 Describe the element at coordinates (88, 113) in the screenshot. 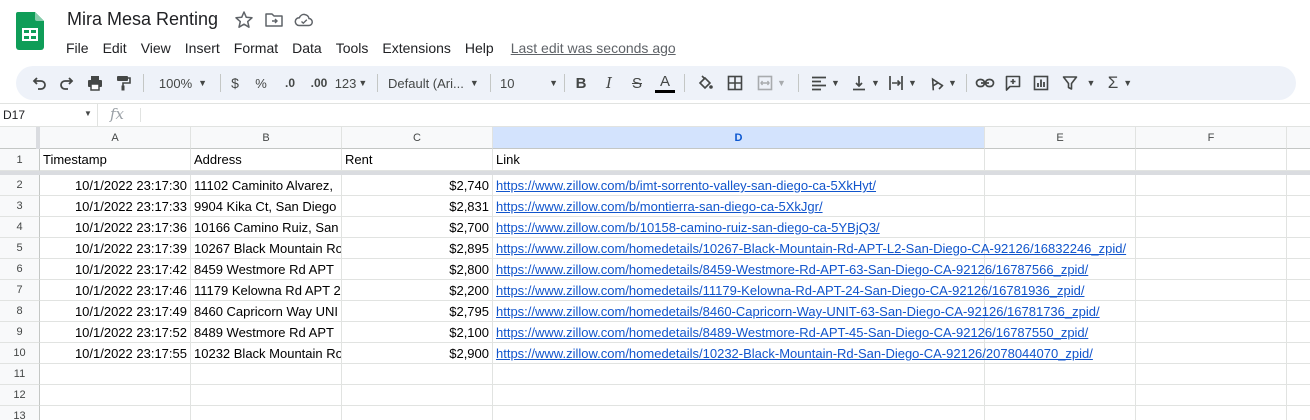

I see `chevron-down-icon: ▼` at that location.